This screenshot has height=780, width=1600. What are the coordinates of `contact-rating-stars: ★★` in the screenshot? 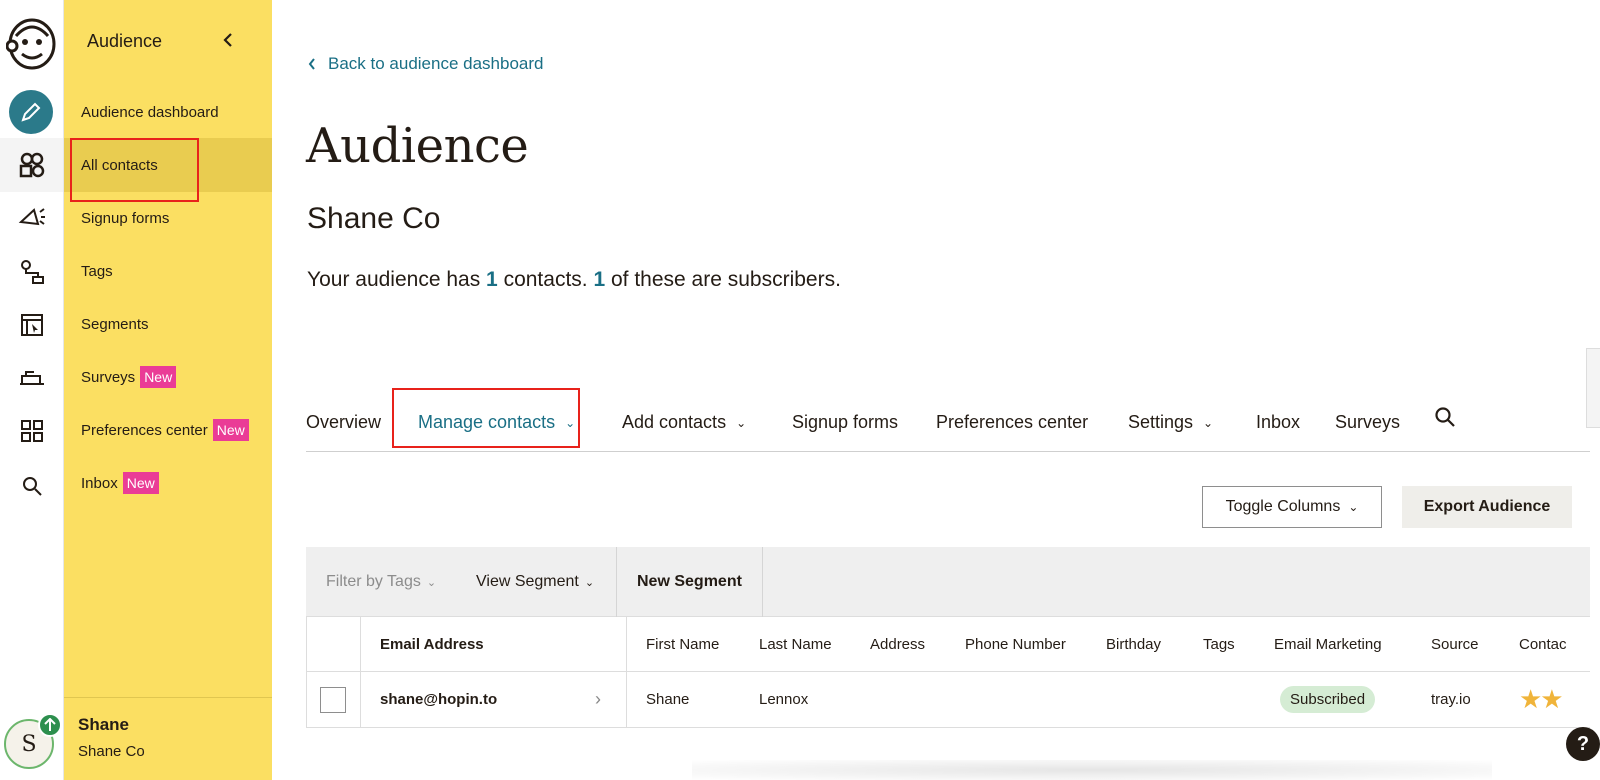 It's located at (1541, 699).